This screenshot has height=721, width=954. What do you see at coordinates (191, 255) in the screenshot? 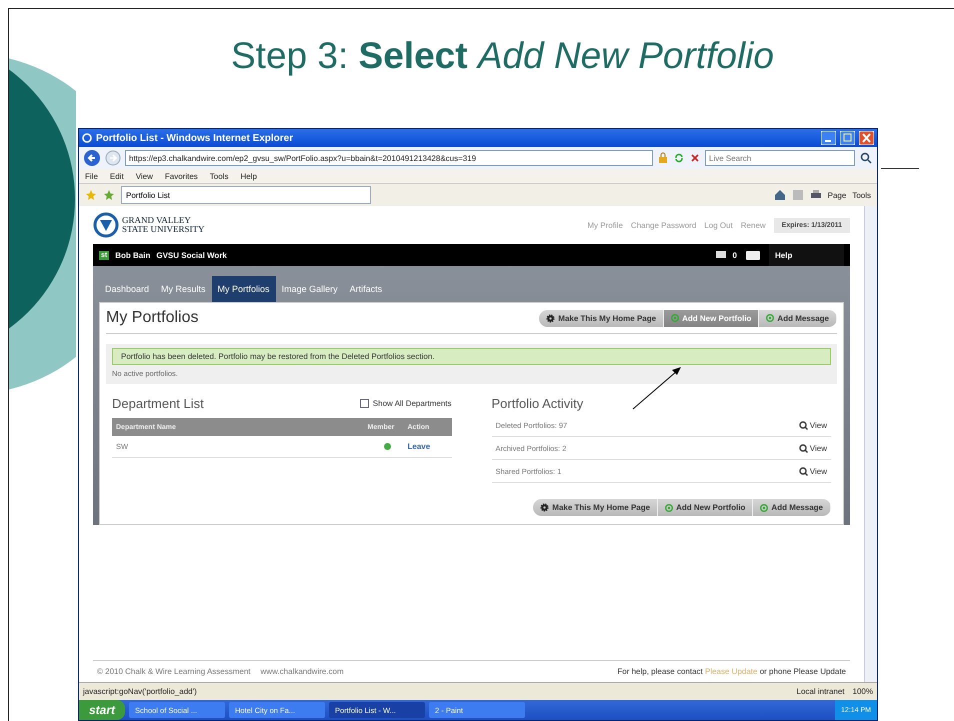
I see `program-name: GVSU Social Work` at bounding box center [191, 255].